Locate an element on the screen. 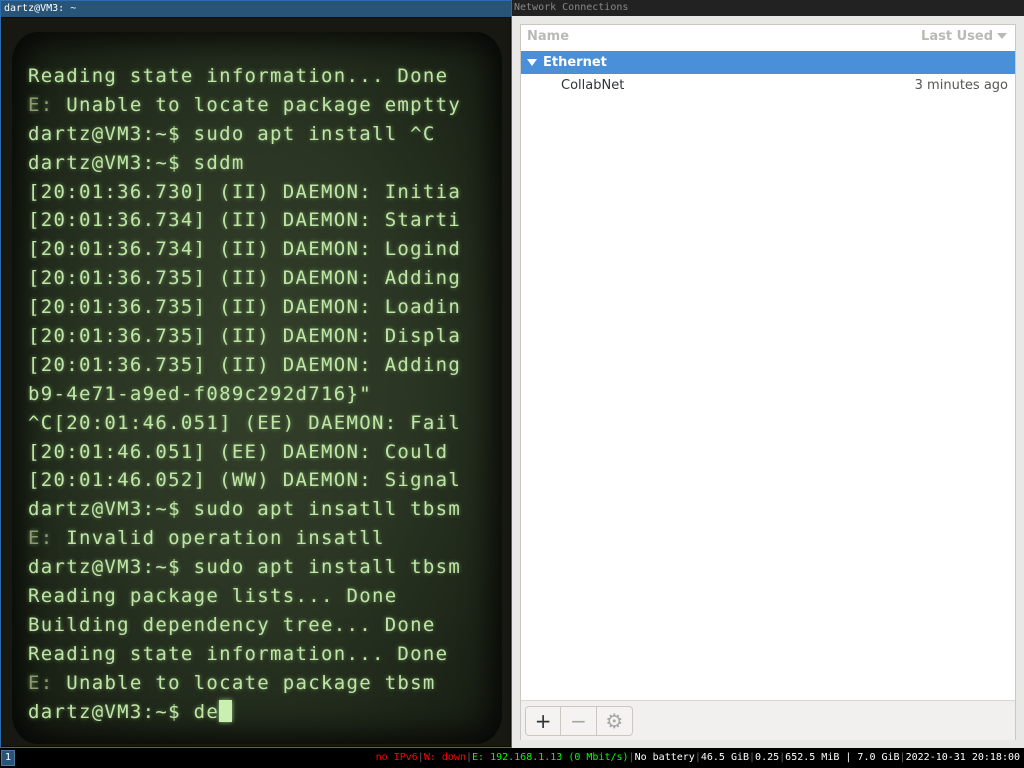 The width and height of the screenshot is (1024, 768). battery-status: No battery is located at coordinates (664, 757).